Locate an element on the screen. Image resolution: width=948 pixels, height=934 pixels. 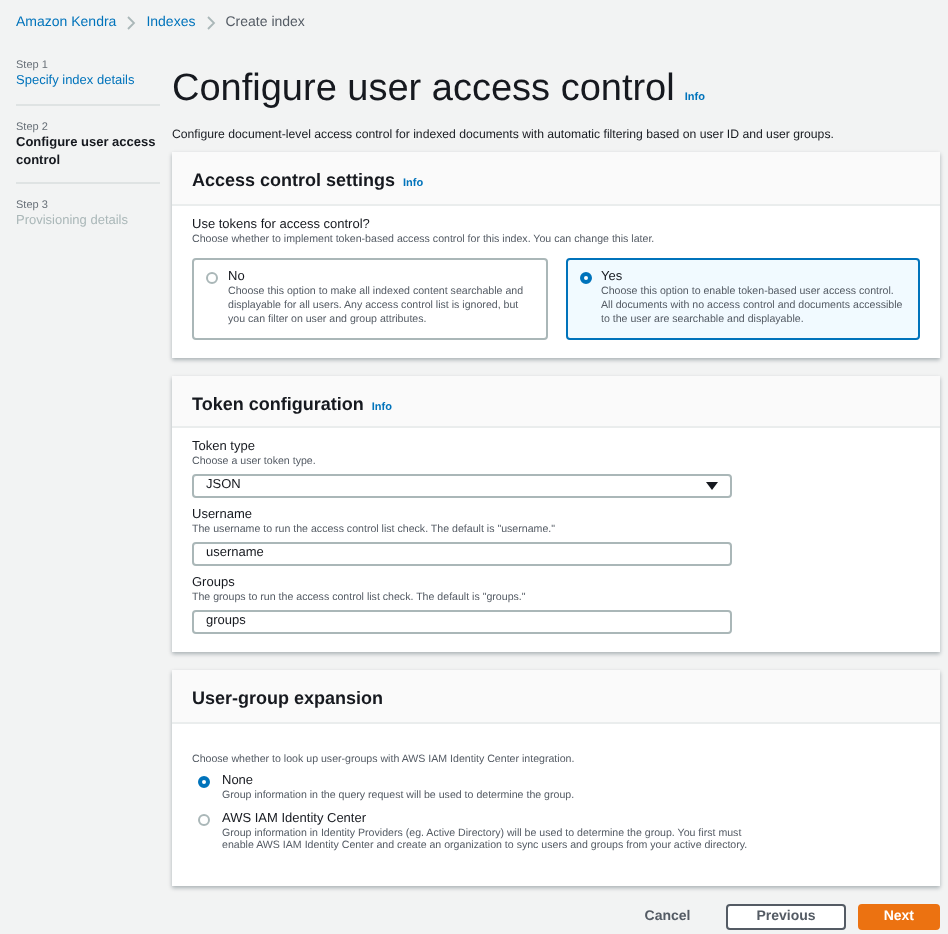
panel-title: User-group expansion is located at coordinates (288, 697).